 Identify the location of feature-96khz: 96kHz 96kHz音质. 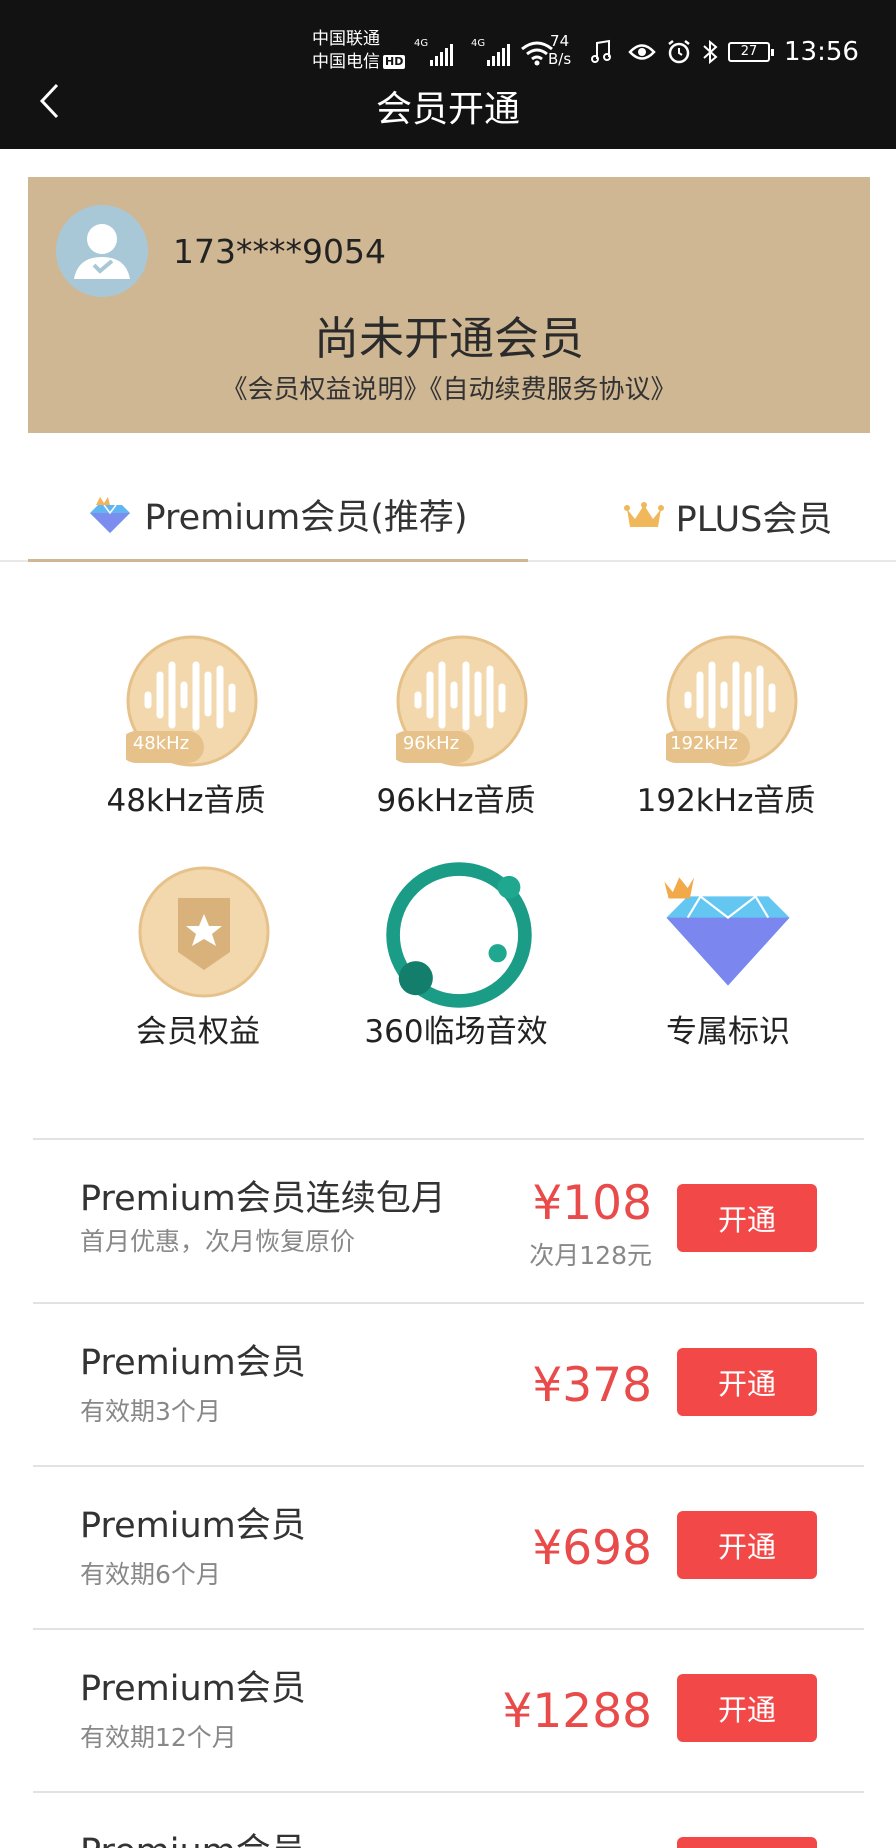
(456, 735).